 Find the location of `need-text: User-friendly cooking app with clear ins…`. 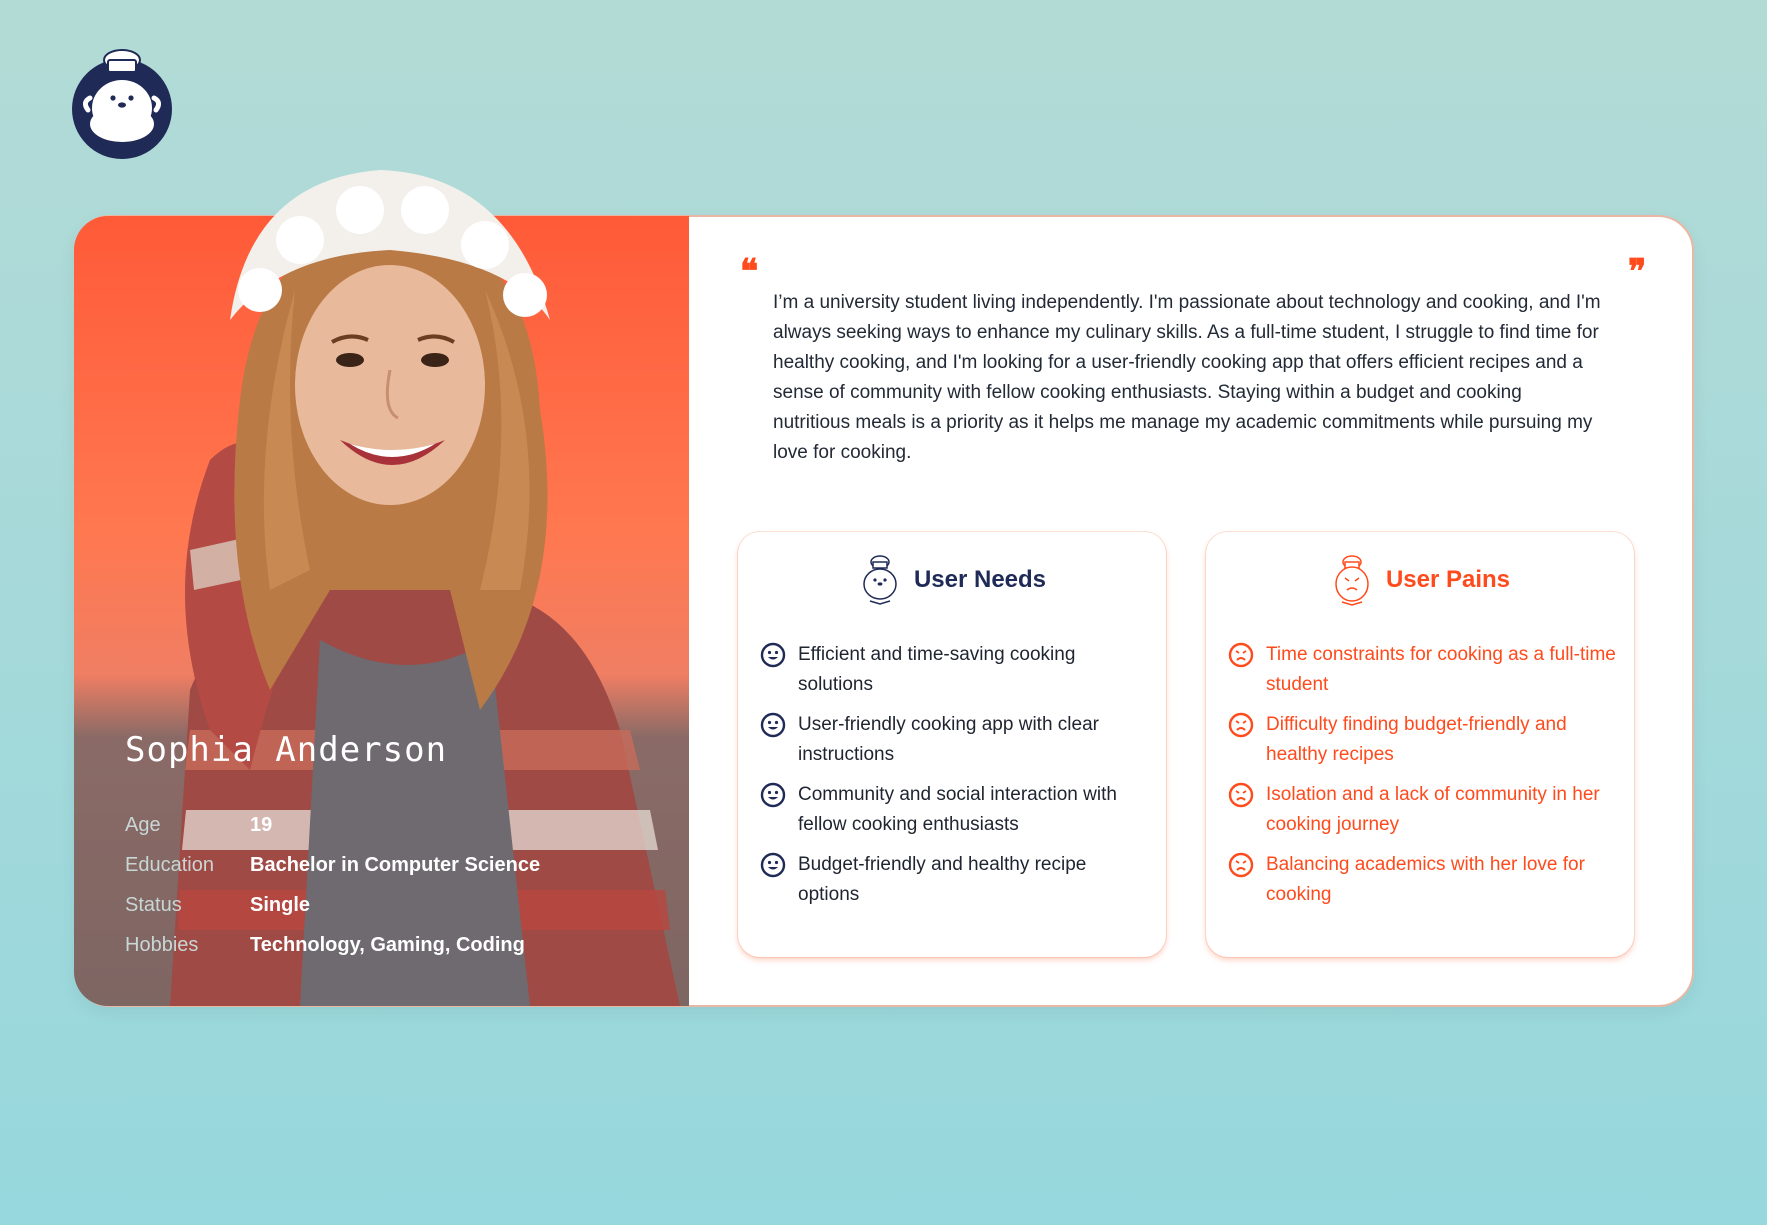

need-text: User-friendly cooking app with clear ins… is located at coordinates (948, 739).